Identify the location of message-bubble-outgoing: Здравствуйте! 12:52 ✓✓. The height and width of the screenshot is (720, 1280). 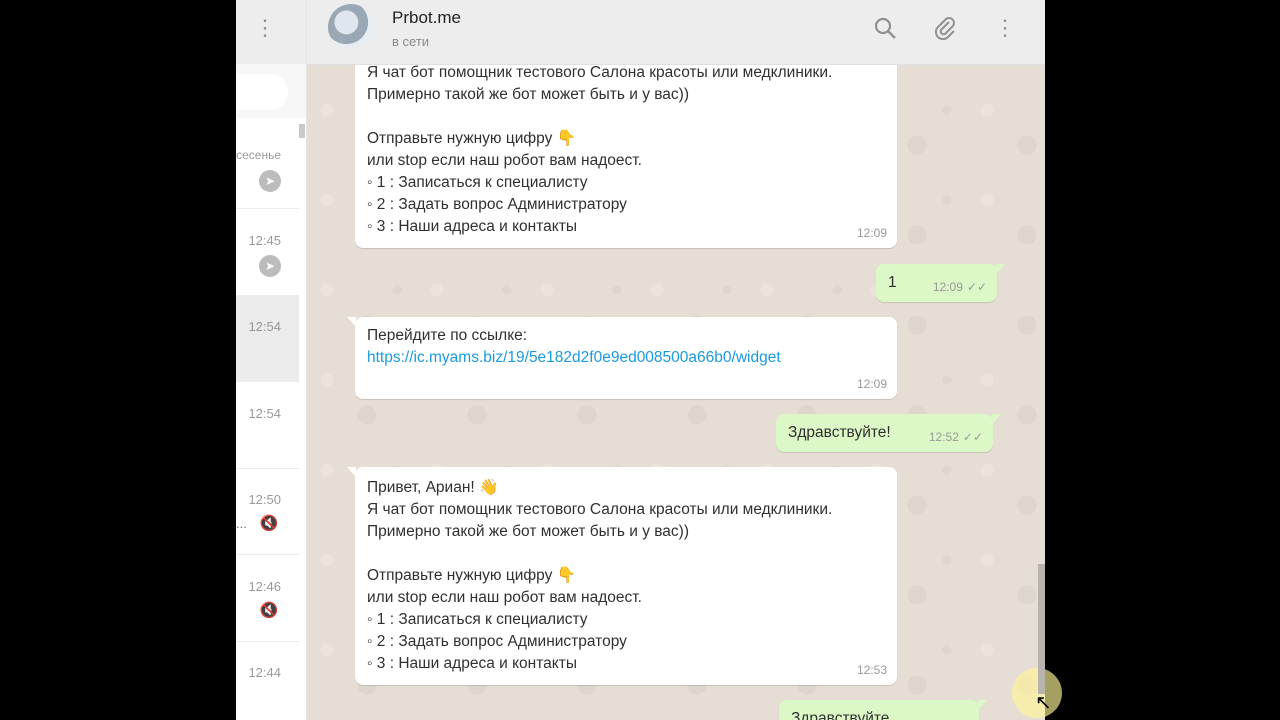
(888, 433).